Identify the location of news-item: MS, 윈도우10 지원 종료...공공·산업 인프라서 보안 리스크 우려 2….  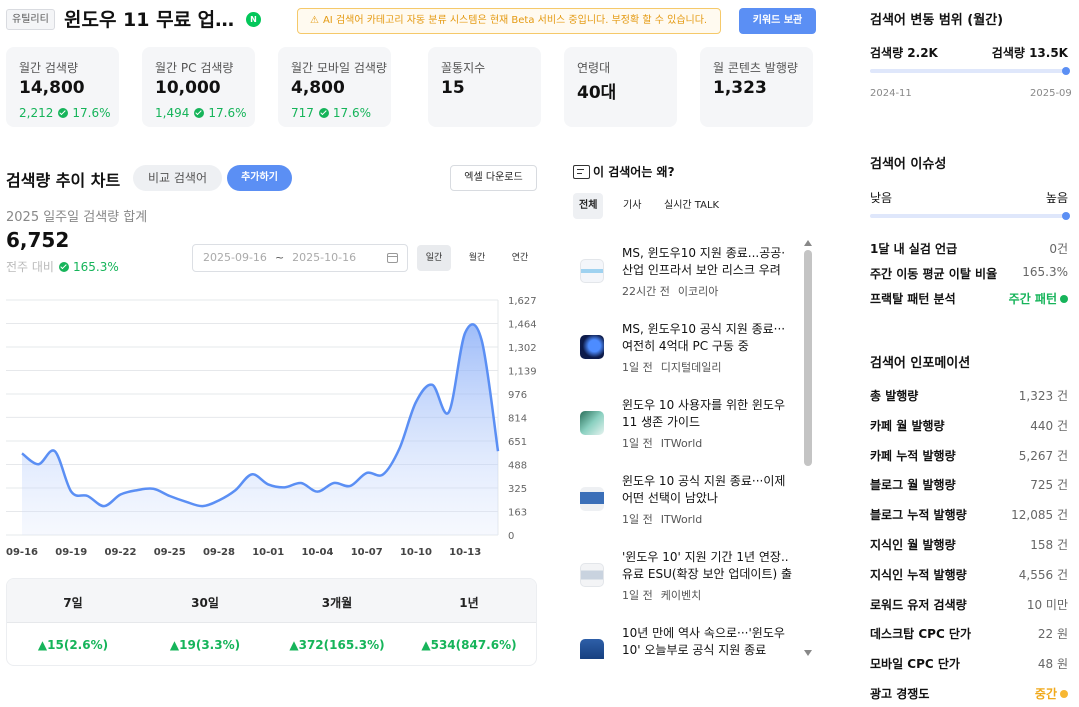
(687, 283).